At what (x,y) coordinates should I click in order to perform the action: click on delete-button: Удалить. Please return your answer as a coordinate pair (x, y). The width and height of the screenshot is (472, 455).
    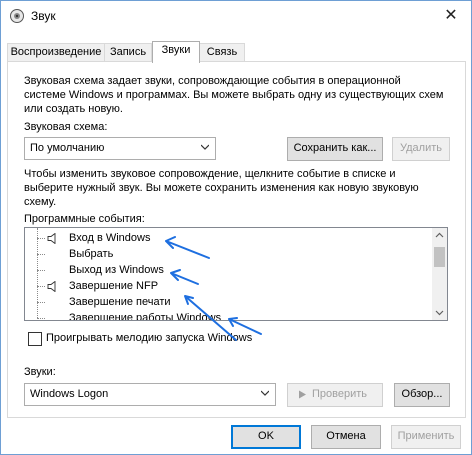
    Looking at the image, I should click on (421, 149).